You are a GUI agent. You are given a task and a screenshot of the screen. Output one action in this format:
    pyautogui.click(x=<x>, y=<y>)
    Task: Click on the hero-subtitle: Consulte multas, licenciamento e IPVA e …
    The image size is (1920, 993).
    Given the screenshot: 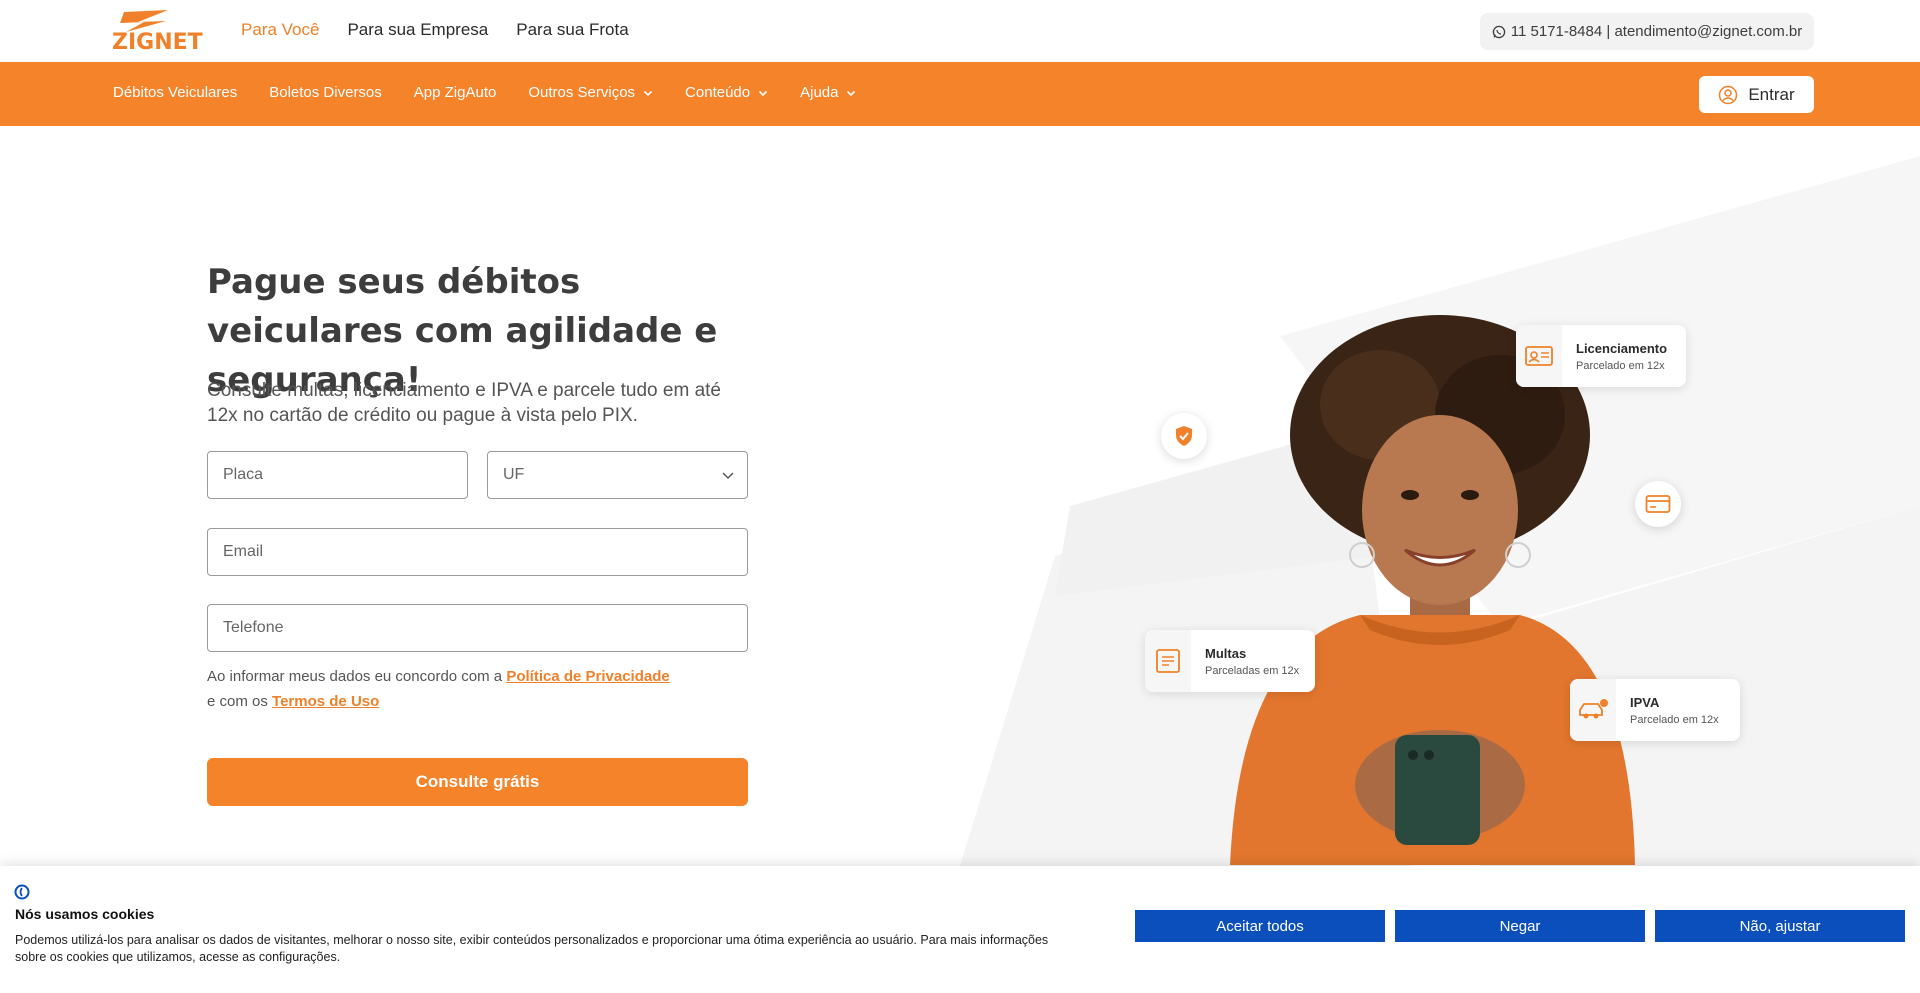 What is the action you would take?
    pyautogui.click(x=464, y=403)
    